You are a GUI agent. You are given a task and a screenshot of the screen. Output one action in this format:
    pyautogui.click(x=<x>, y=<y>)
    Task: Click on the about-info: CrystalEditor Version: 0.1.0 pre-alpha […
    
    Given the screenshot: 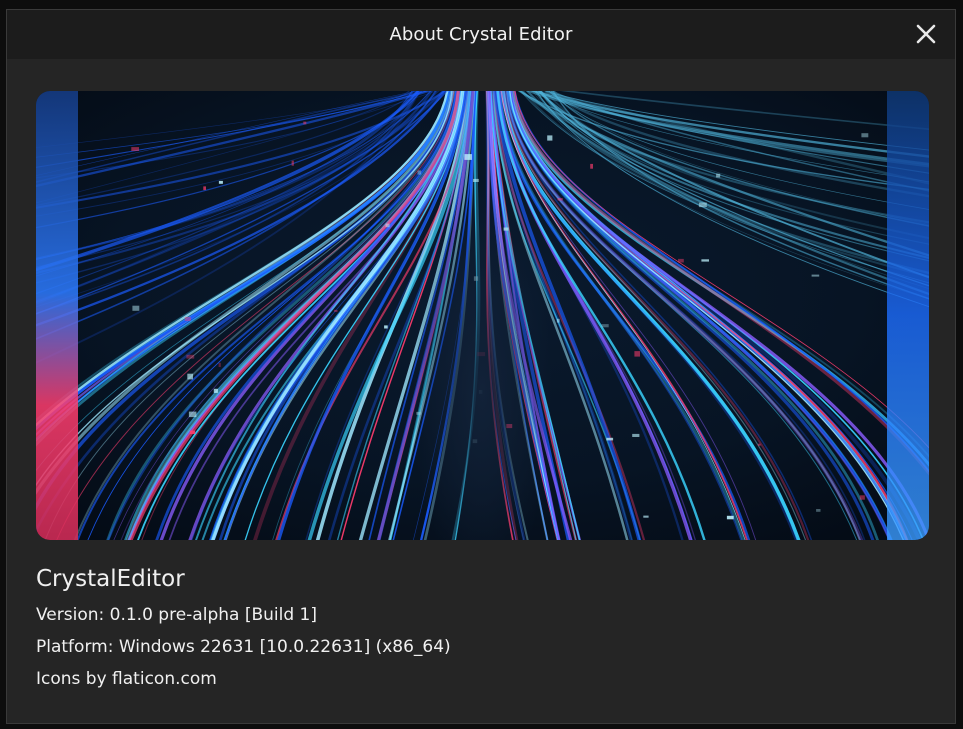 What is the action you would take?
    pyautogui.click(x=243, y=630)
    